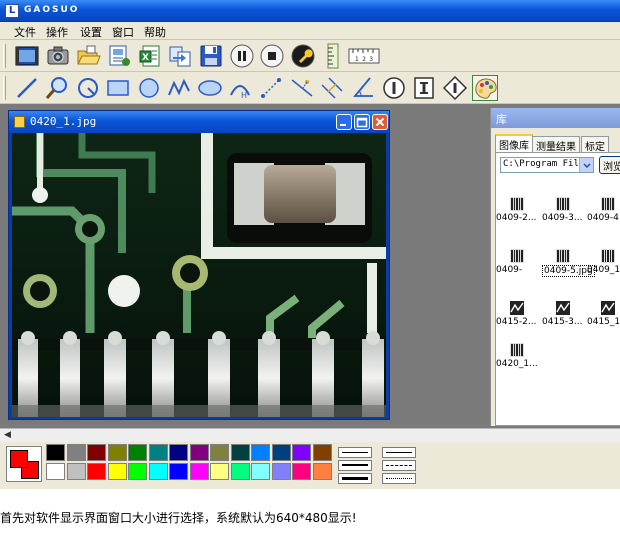 The image size is (620, 538). What do you see at coordinates (52, 10) in the screenshot?
I see `app-title: GAOSUO` at bounding box center [52, 10].